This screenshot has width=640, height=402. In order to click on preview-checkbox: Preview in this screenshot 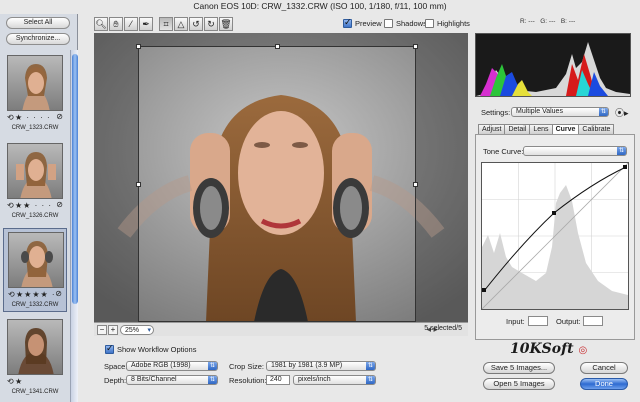, I will do `click(362, 22)`.